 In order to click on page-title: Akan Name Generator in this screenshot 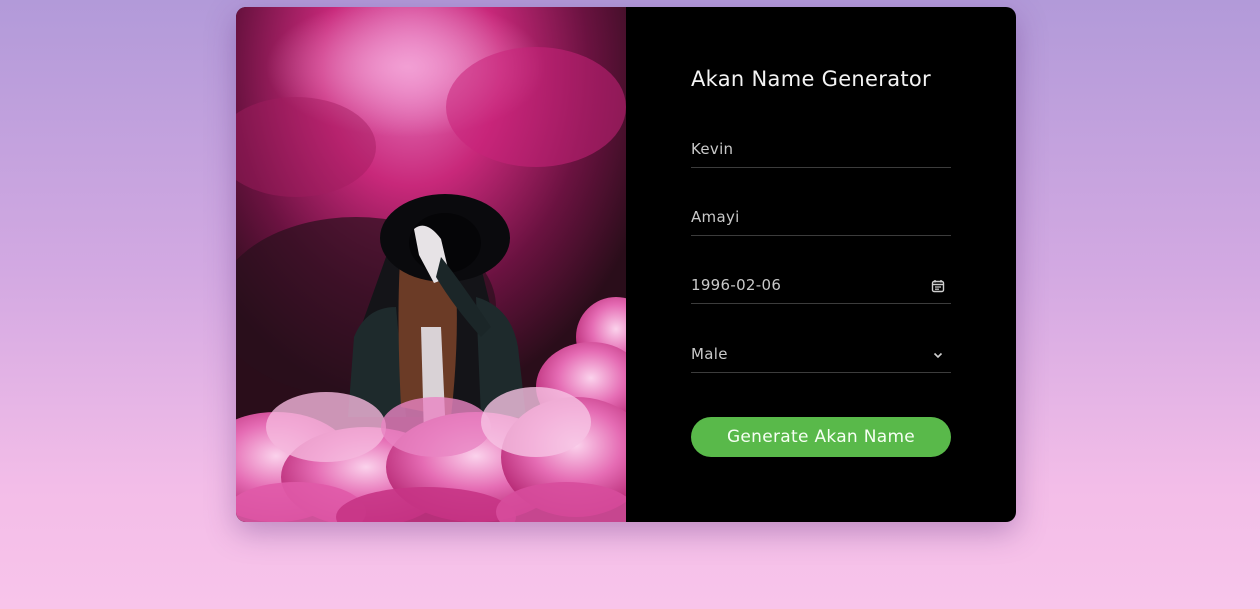, I will do `click(811, 79)`.